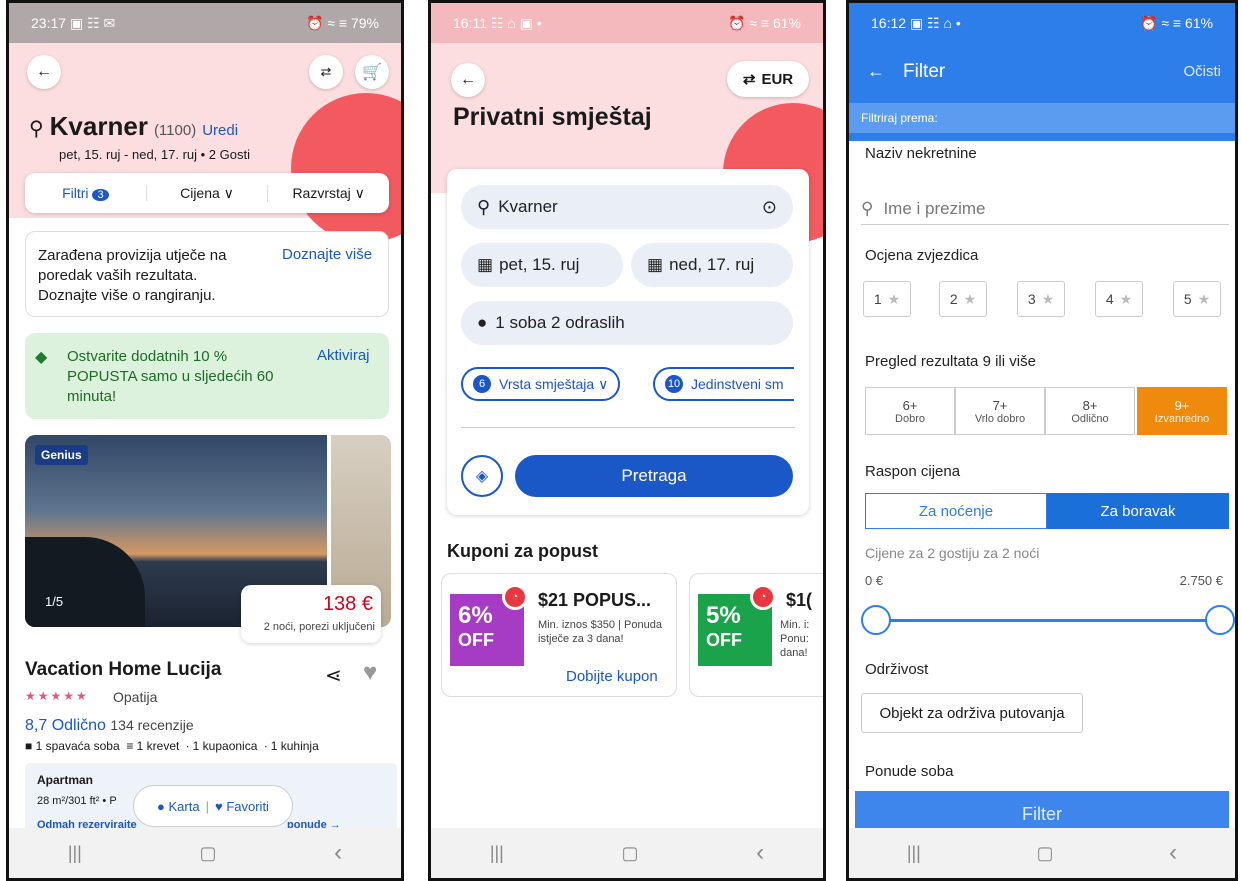 This screenshot has width=1241, height=881. I want to click on star-filter-1: 1 ★, so click(887, 299).